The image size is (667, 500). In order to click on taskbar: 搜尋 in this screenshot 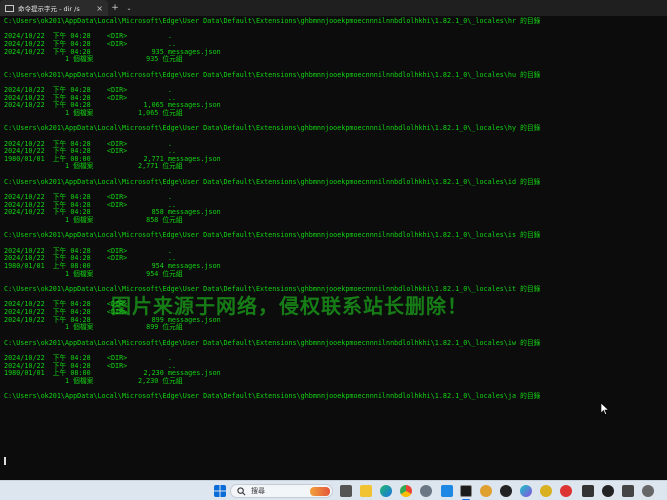, I will do `click(333, 490)`.